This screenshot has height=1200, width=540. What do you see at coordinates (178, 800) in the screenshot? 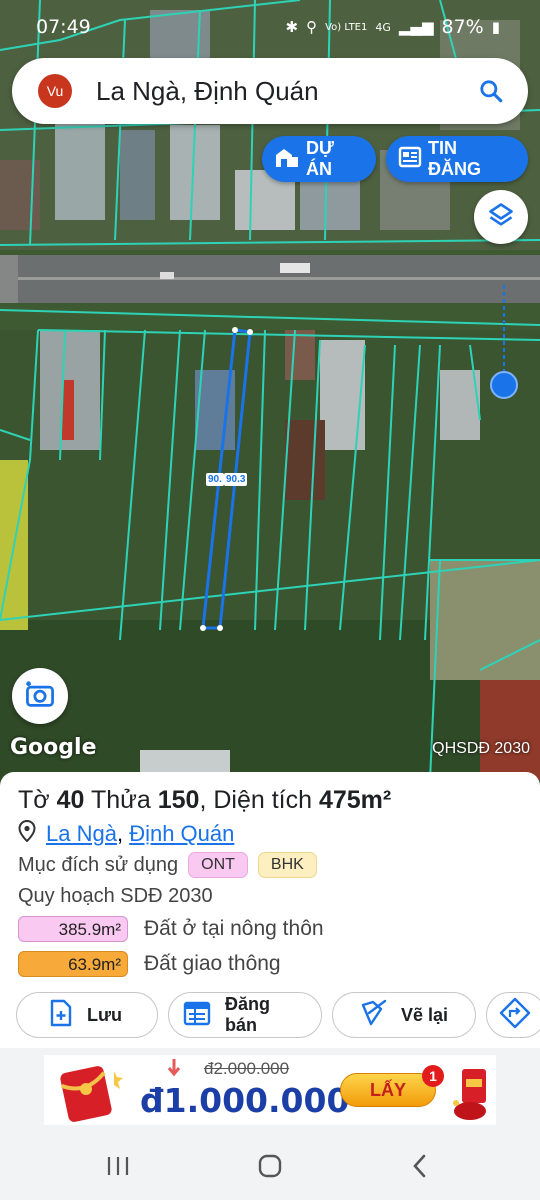
I see `lot-number: 150` at bounding box center [178, 800].